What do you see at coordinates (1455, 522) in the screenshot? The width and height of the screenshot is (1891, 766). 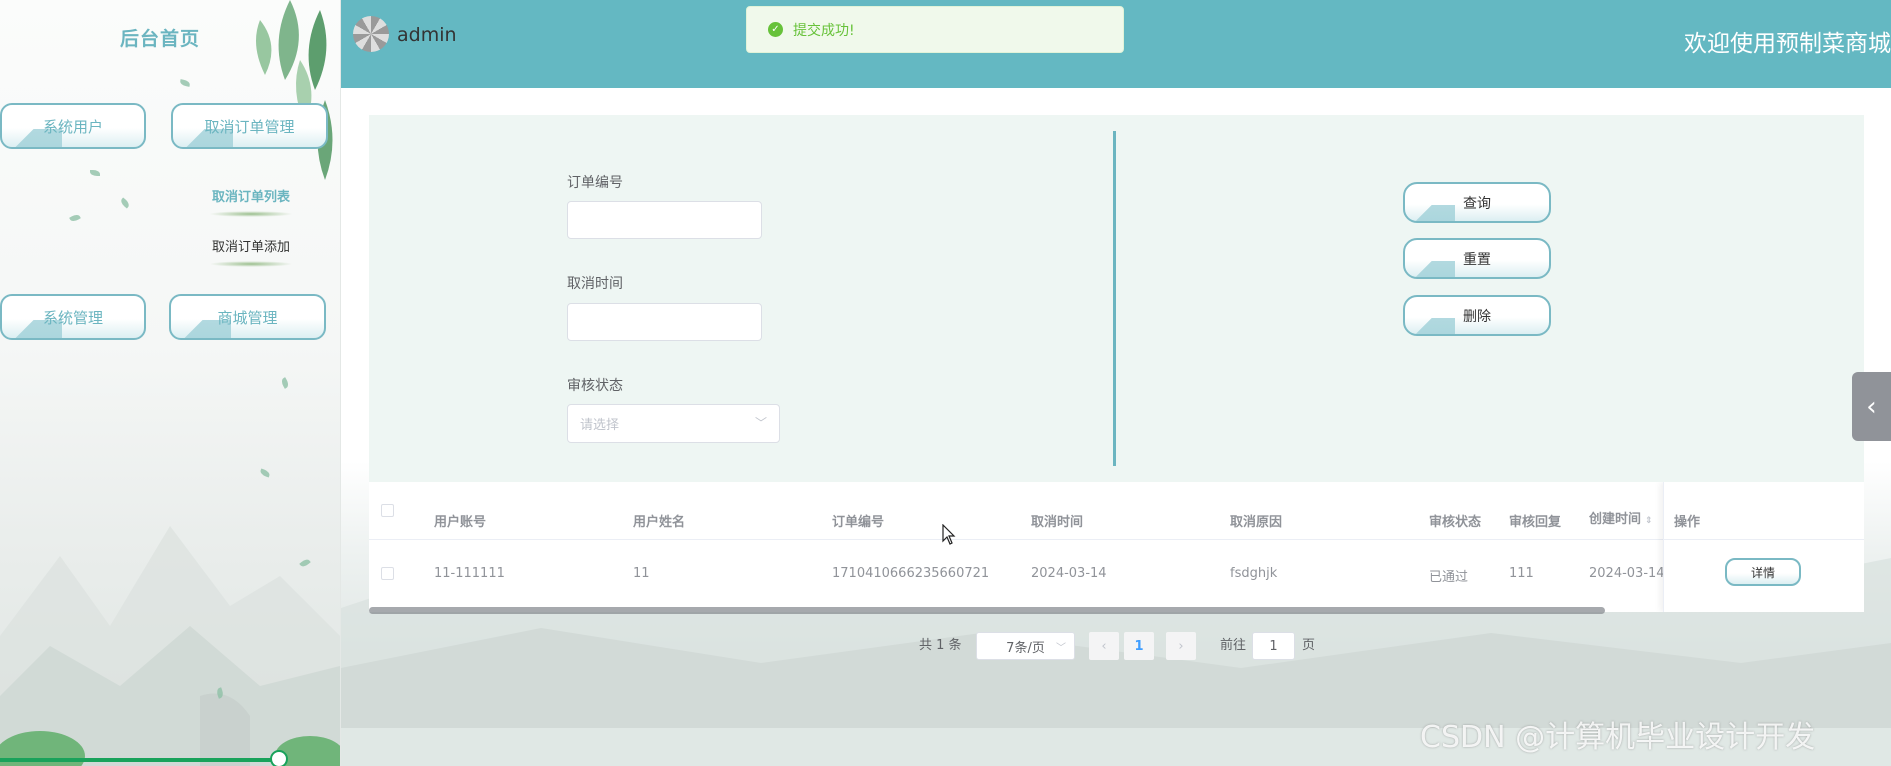 I see `header-review-status: 审核状态` at bounding box center [1455, 522].